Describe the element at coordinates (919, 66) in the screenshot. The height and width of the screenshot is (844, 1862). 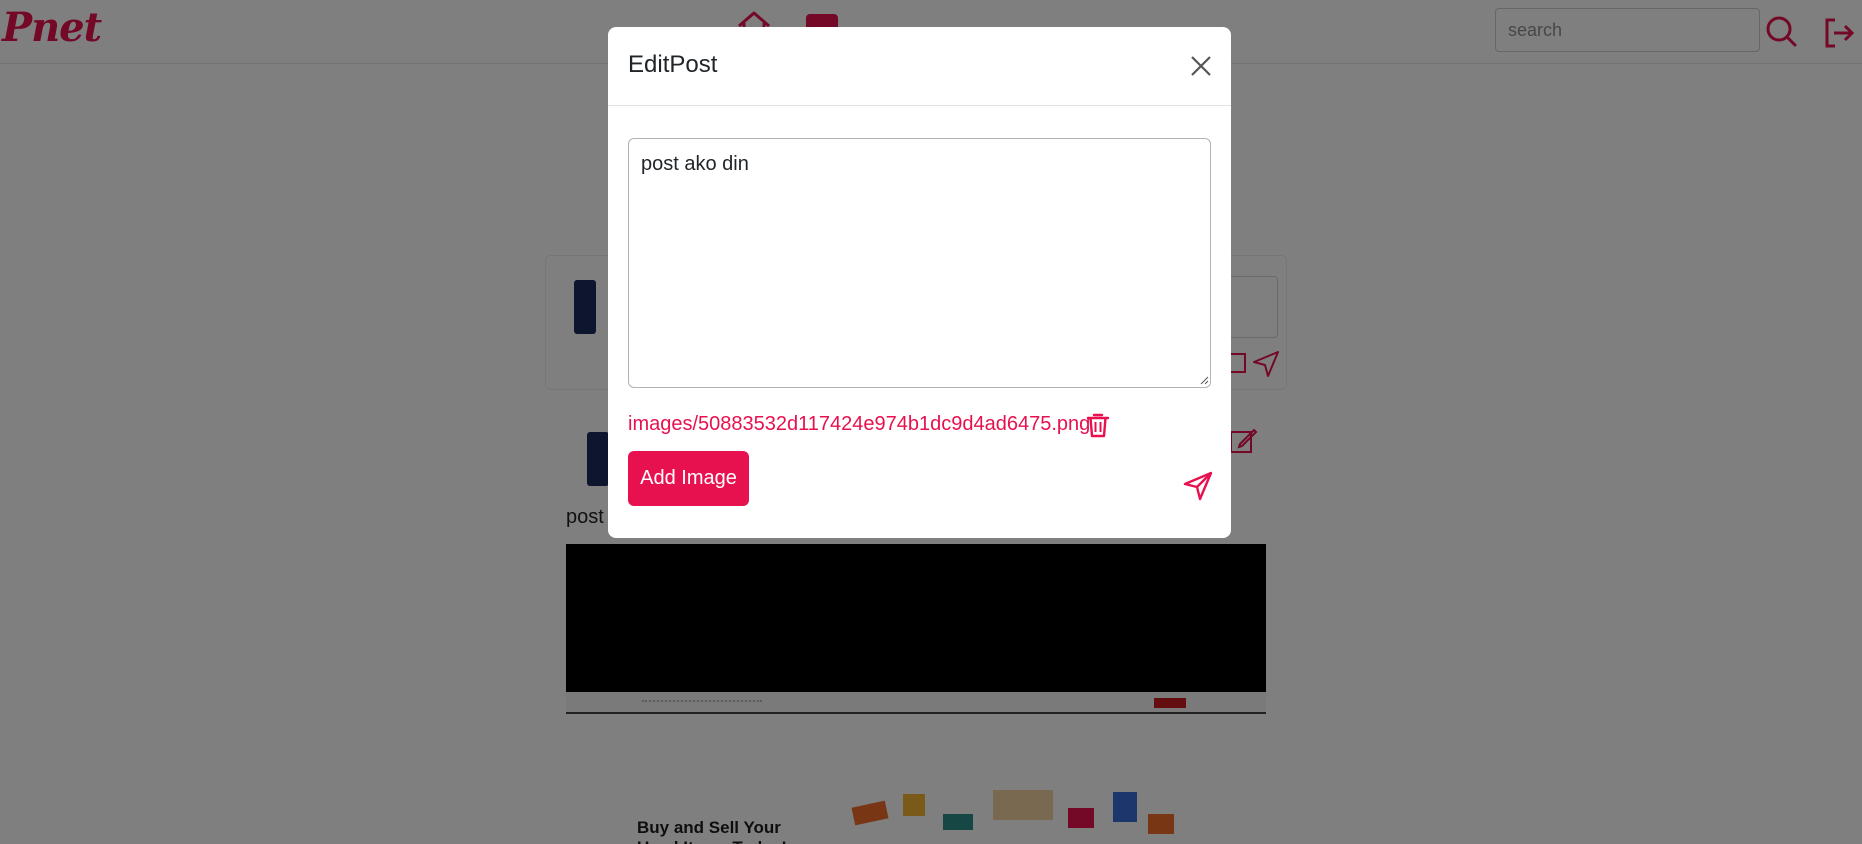
I see `modal-header: EditPost` at that location.